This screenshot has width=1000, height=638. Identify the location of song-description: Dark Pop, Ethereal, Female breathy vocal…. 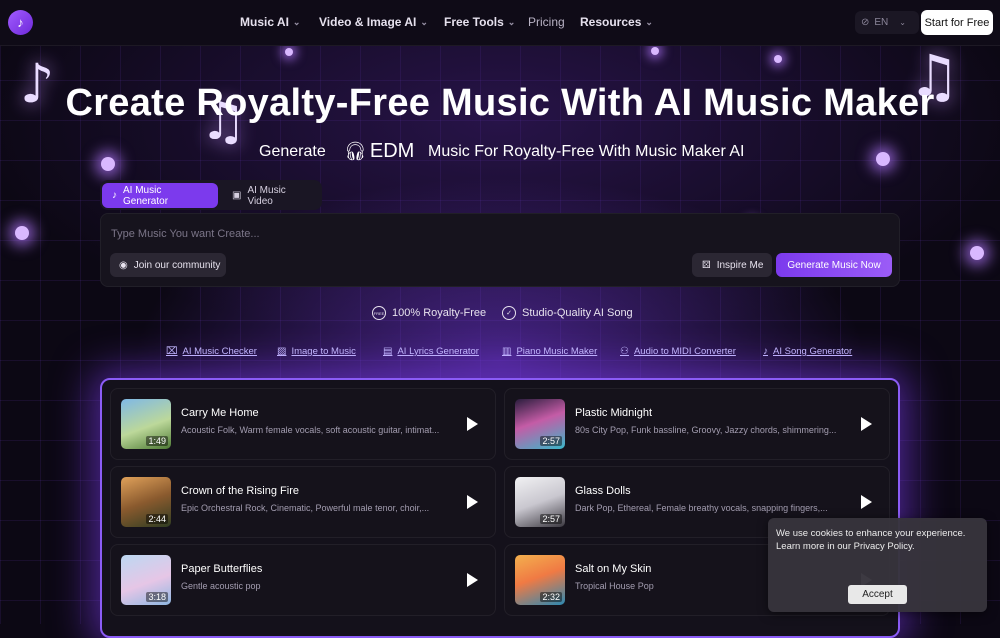
(701, 508).